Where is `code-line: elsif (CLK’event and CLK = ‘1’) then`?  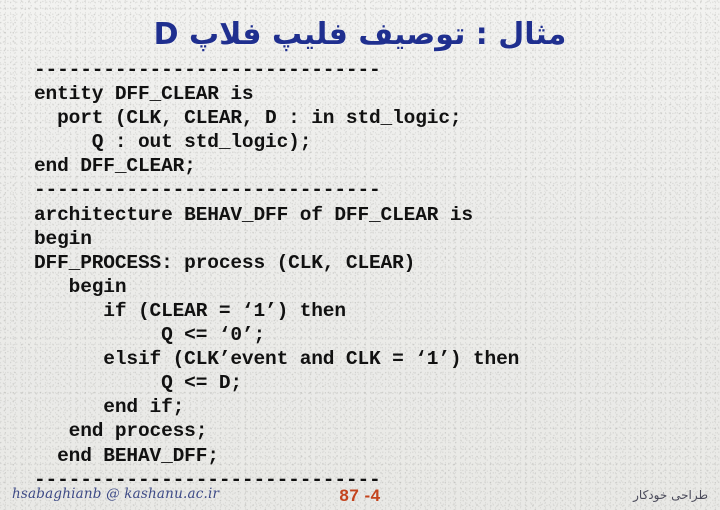
code-line: elsif (CLK’event and CLK = ‘1’) then is located at coordinates (277, 359).